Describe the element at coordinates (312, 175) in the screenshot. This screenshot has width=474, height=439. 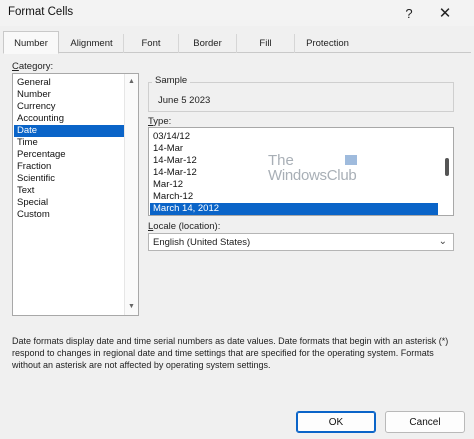
I see `watermark-line2: WindowsClub` at that location.